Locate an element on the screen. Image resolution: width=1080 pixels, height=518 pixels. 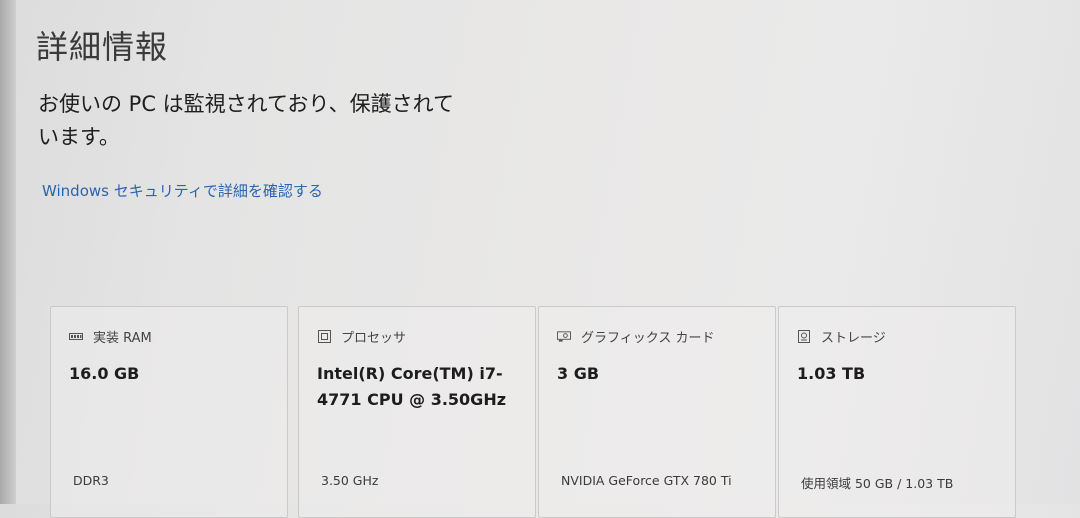
spec-value: 1.03 TB is located at coordinates (831, 373).